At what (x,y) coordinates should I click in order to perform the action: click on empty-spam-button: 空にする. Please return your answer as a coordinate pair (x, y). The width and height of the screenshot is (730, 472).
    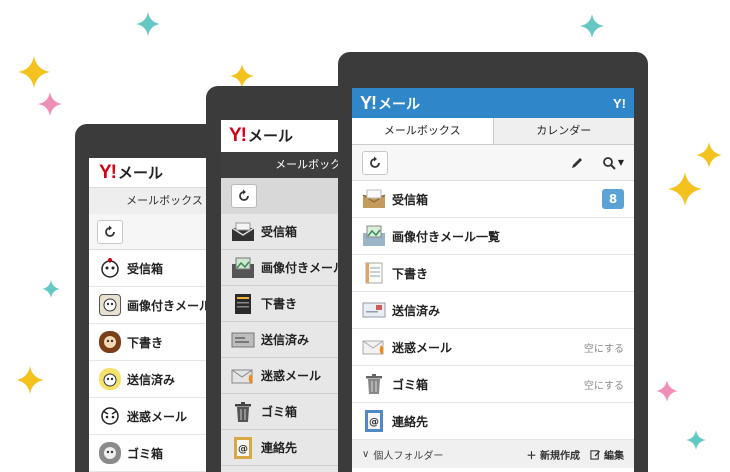
    Looking at the image, I should click on (604, 347).